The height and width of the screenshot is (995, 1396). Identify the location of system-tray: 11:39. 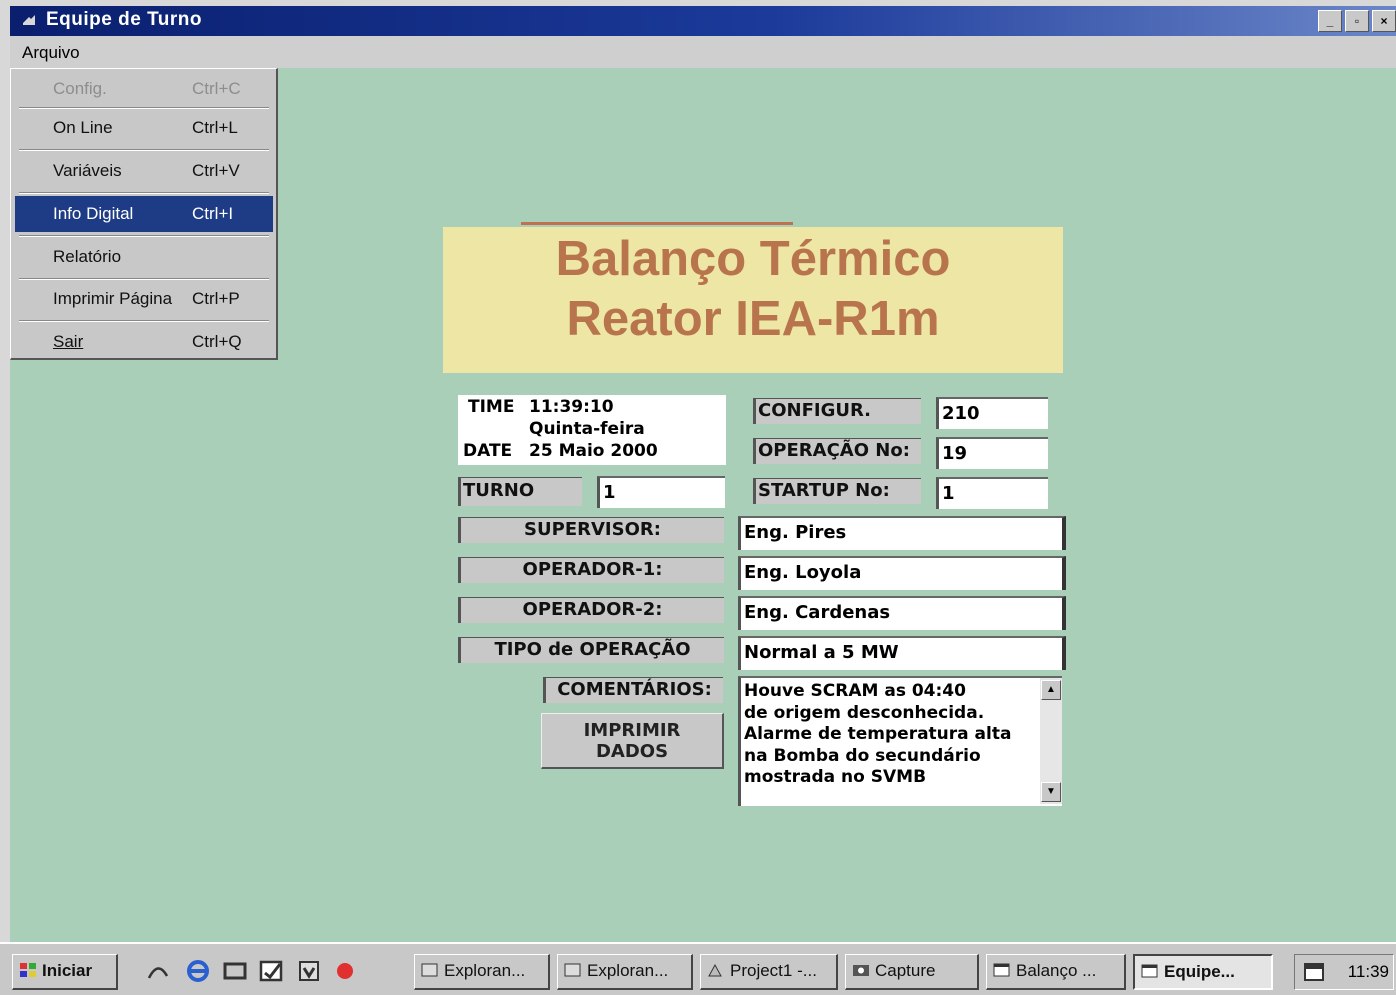
(1344, 972).